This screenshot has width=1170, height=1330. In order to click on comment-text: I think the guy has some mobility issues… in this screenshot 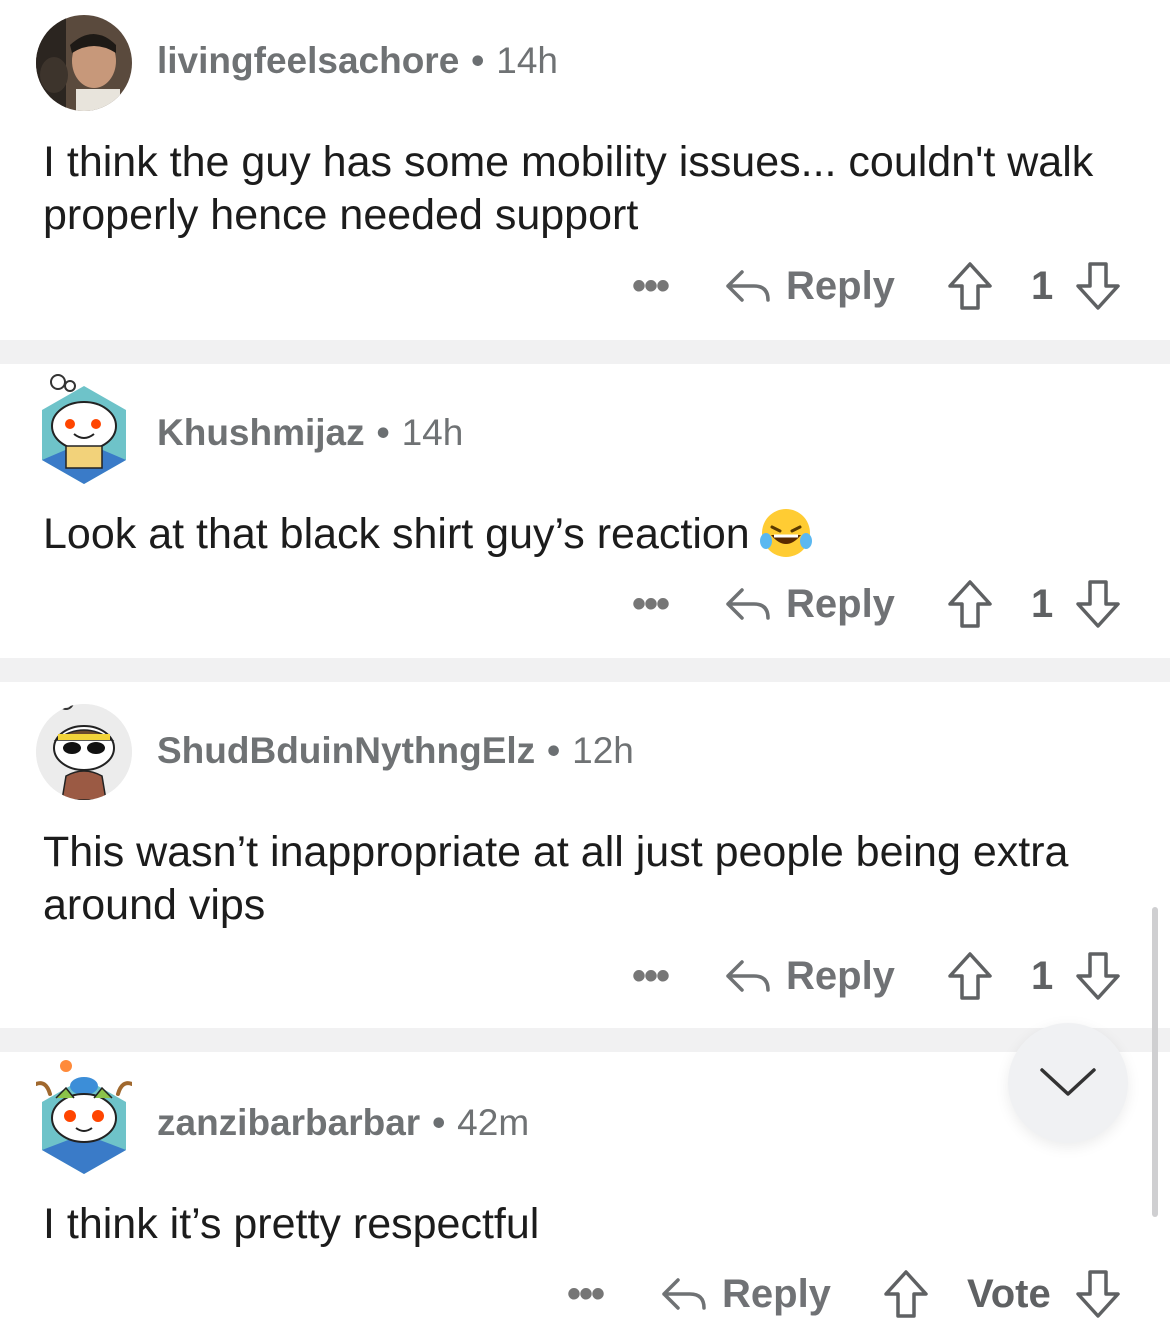, I will do `click(568, 188)`.